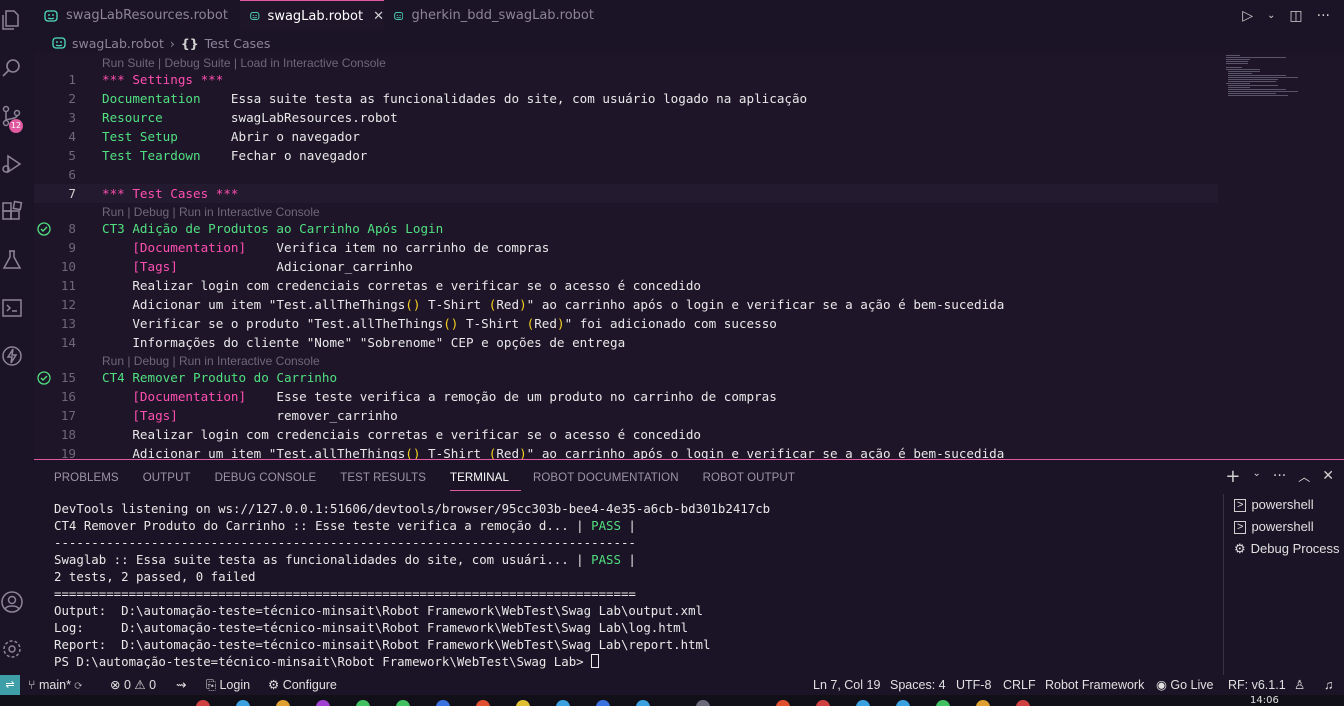  I want to click on rf-version: RF: v6.1.1, so click(1257, 685).